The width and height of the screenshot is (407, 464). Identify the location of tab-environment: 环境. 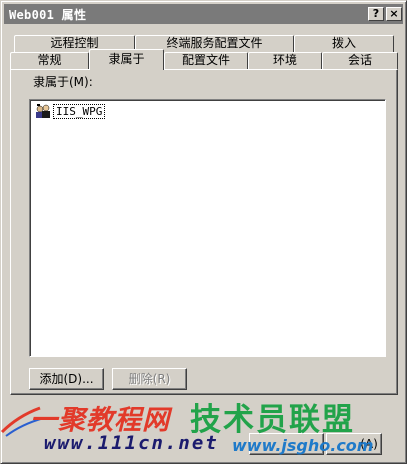
(285, 60).